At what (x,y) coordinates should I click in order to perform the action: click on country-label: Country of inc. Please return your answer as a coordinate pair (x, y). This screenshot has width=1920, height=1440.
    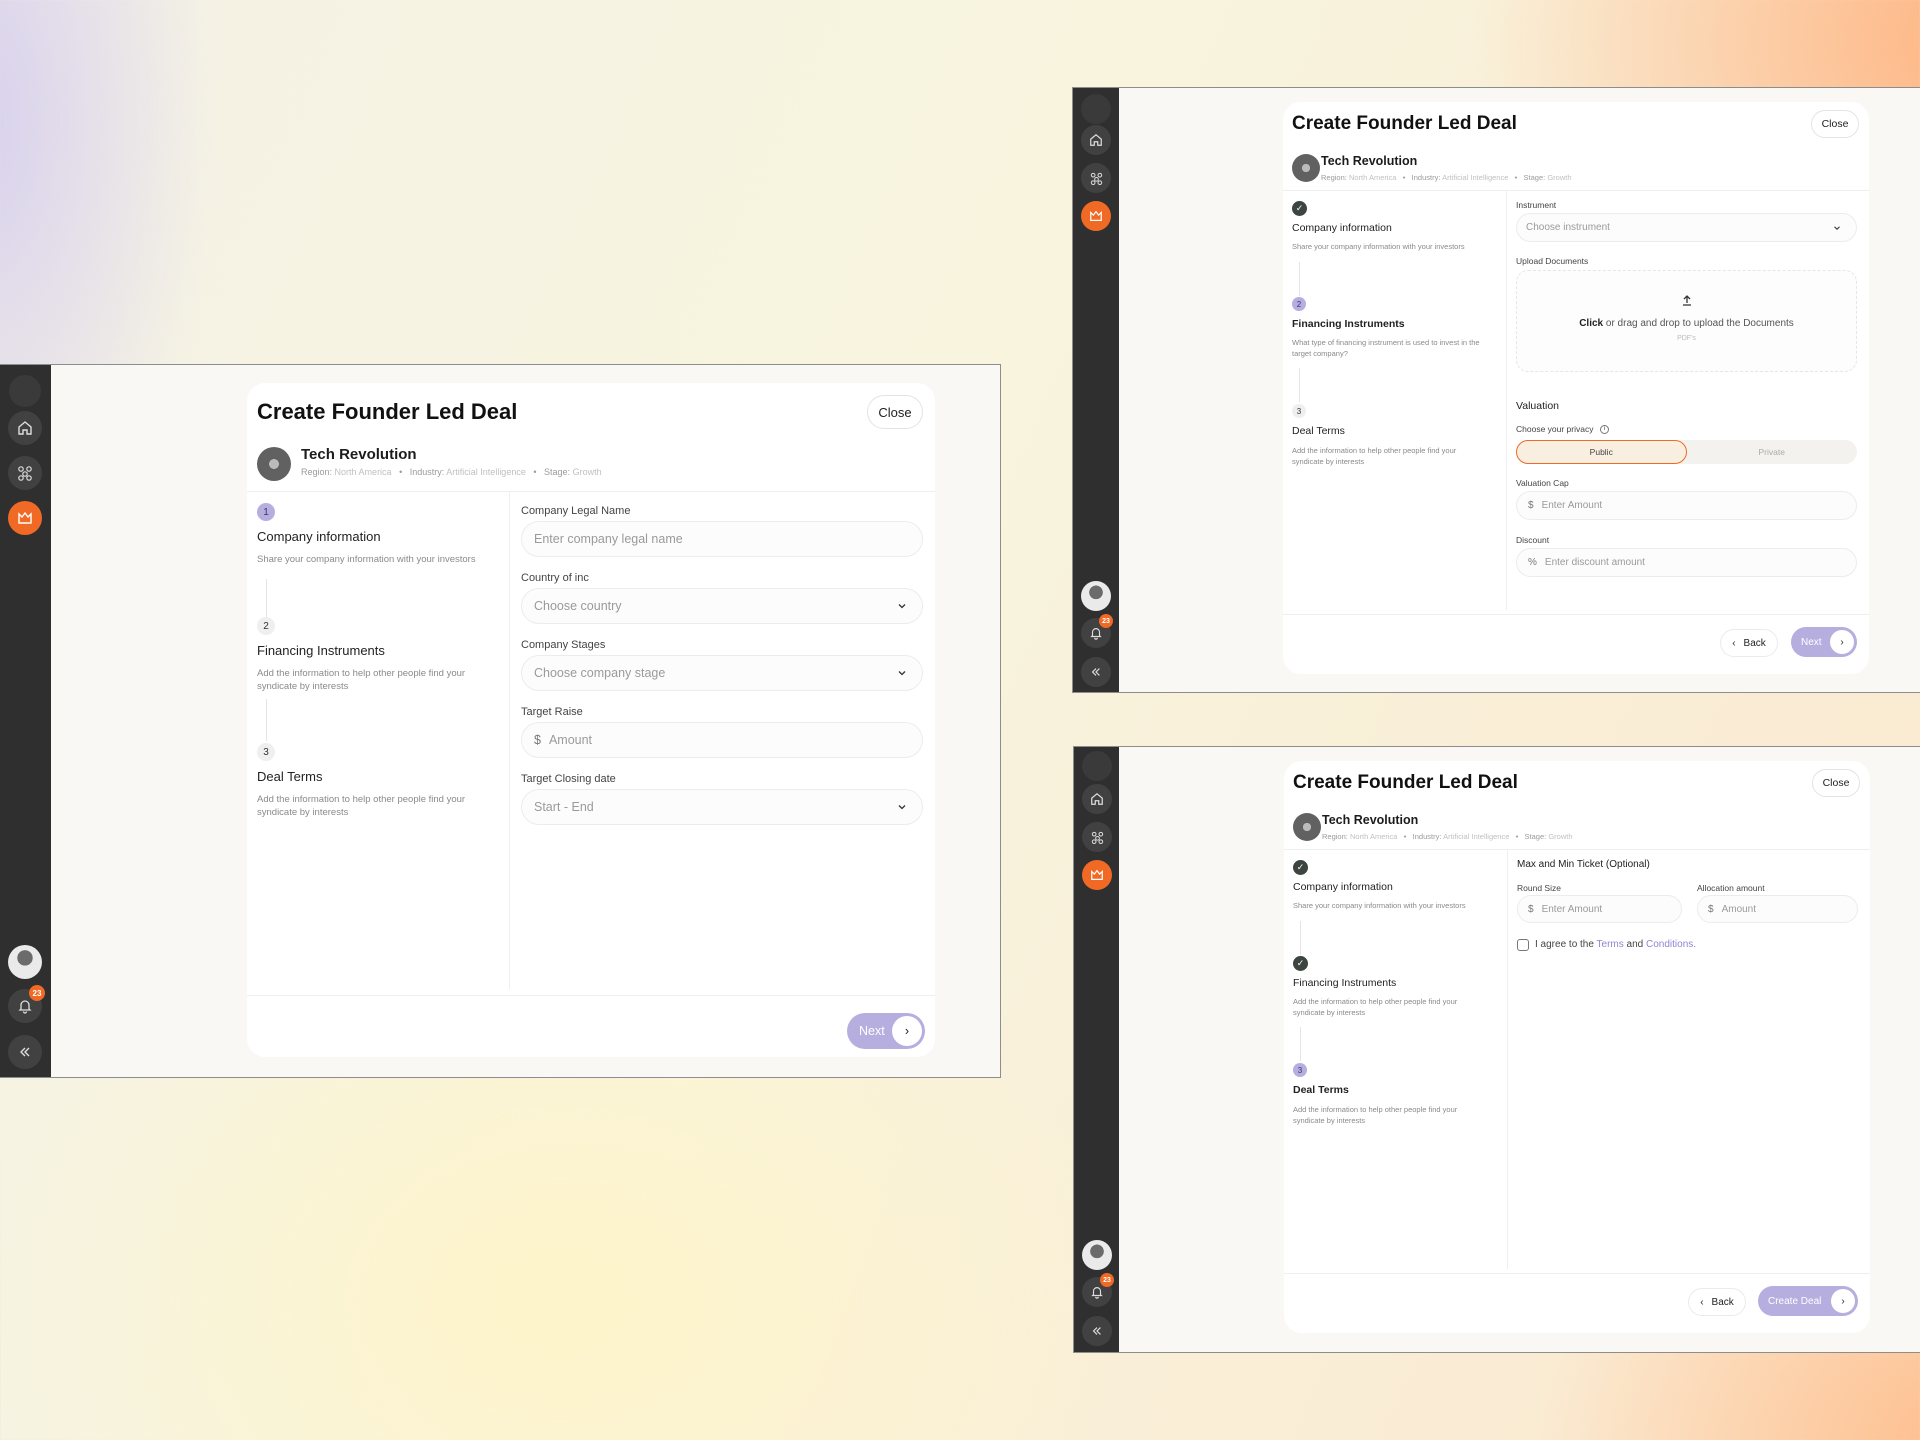
    Looking at the image, I should click on (555, 578).